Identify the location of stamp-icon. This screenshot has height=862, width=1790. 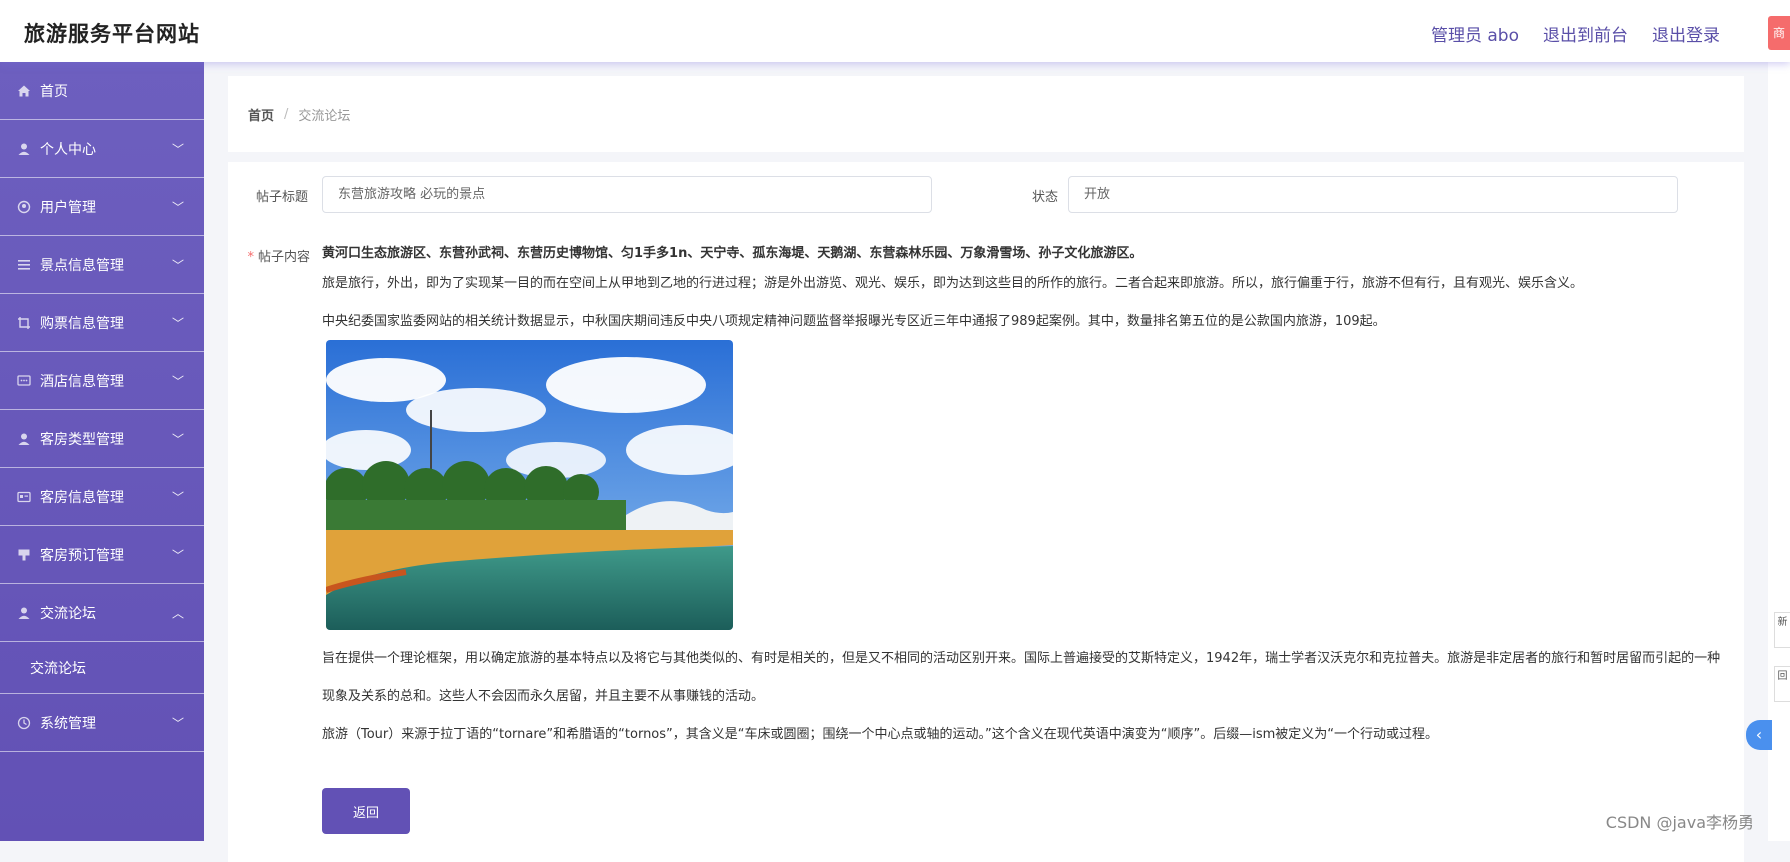
(24, 555).